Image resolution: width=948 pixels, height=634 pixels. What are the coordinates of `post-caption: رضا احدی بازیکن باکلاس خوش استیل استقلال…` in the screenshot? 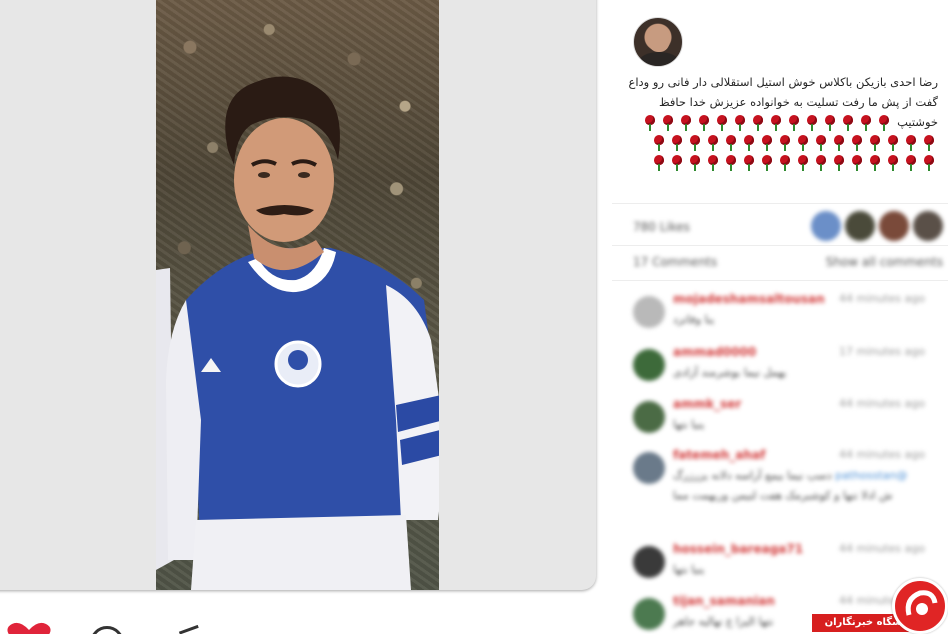 It's located at (783, 122).